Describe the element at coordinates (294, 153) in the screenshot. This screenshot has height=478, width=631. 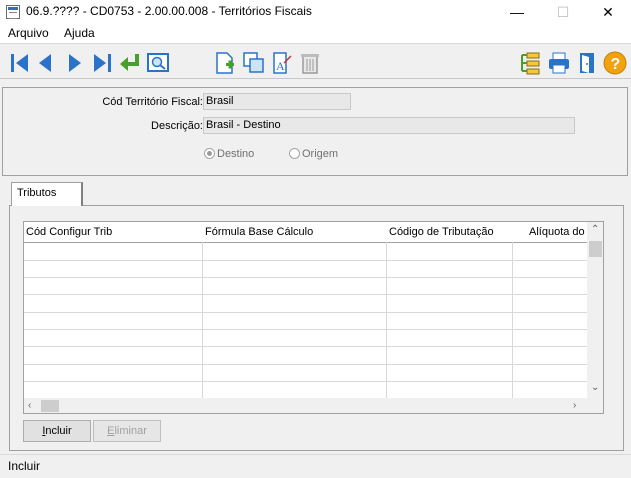
I see `radio-origem-dot` at that location.